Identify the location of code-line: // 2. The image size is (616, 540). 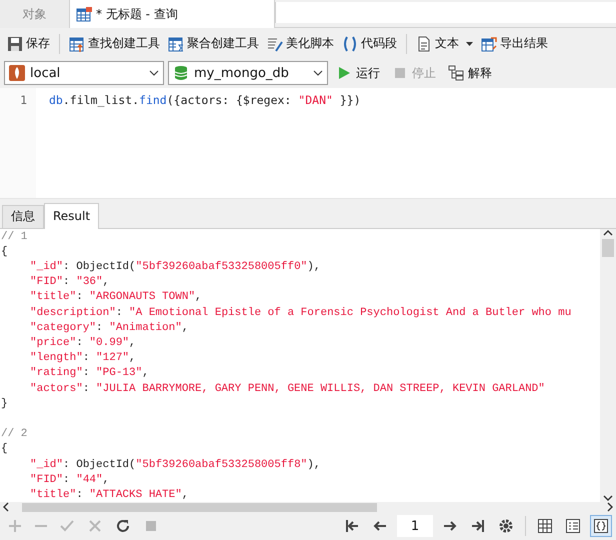
(14, 434).